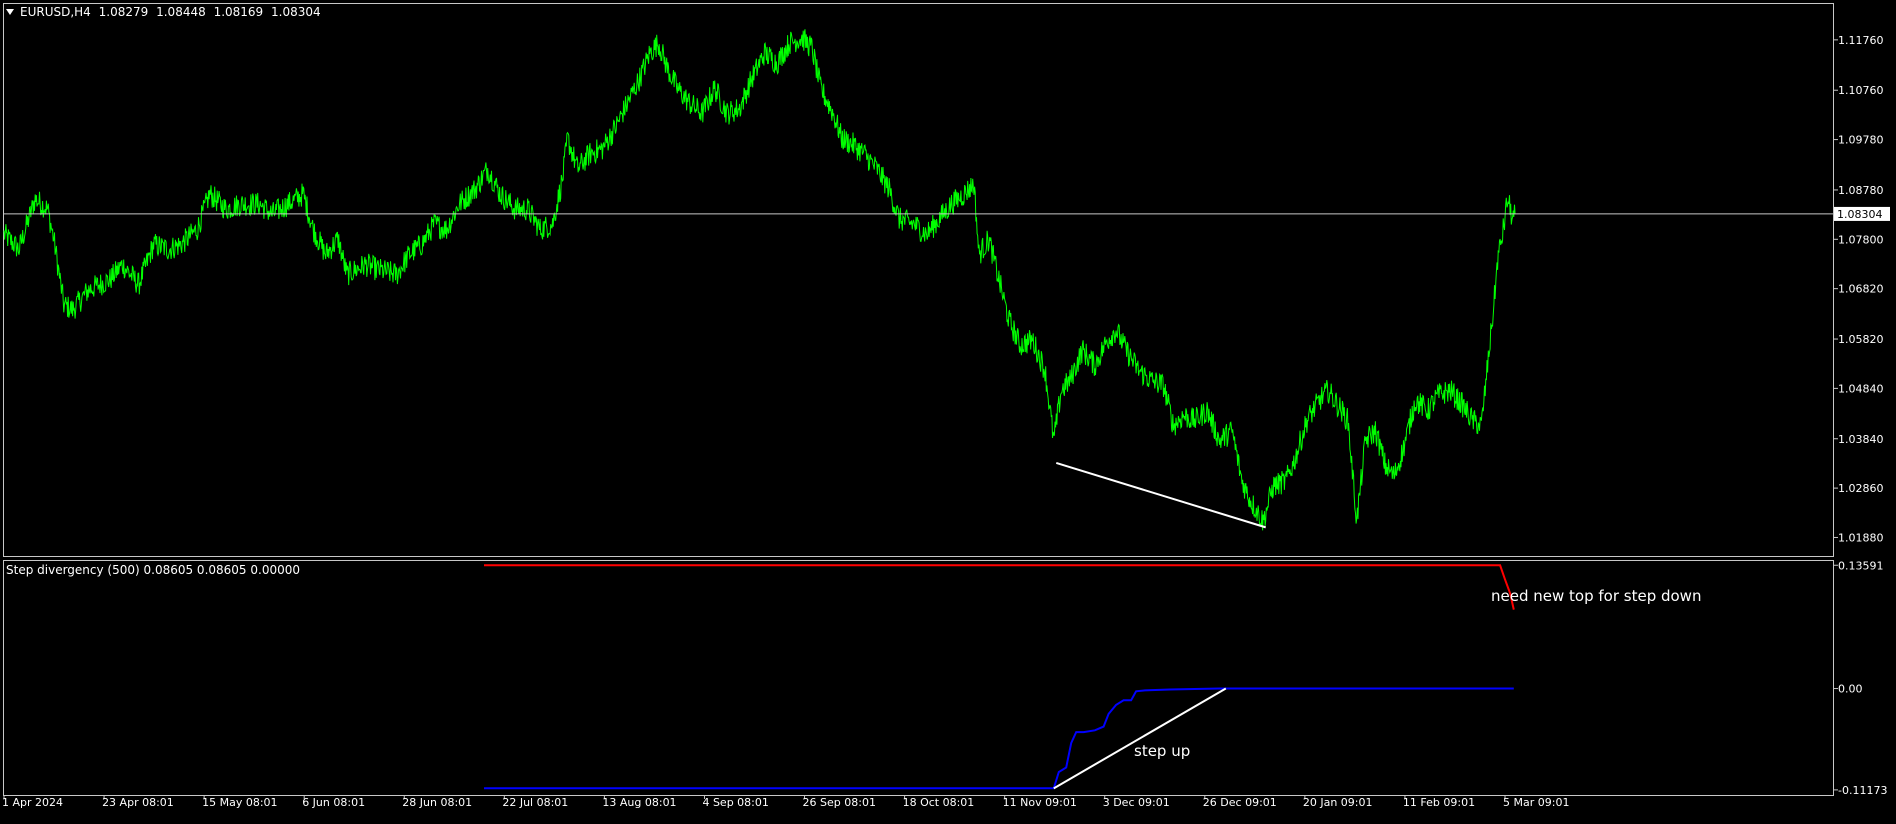 The height and width of the screenshot is (824, 1896). I want to click on price-axis-label: 1.02860, so click(1861, 488).